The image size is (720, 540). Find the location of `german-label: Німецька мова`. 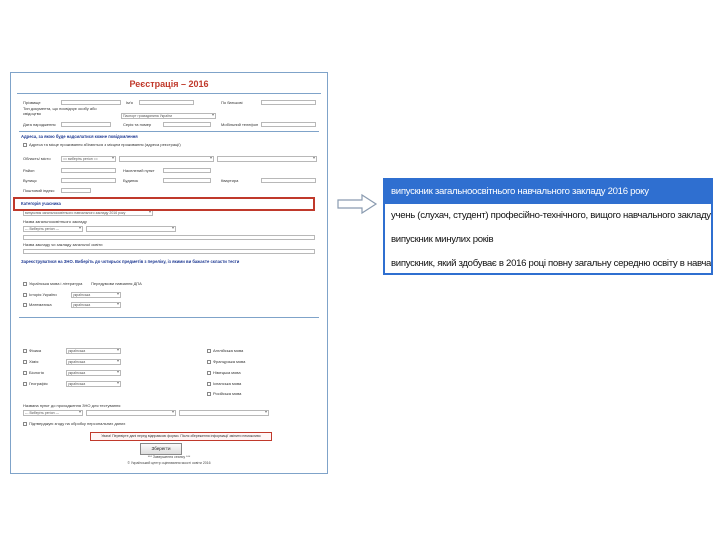

german-label: Німецька мова is located at coordinates (227, 372).